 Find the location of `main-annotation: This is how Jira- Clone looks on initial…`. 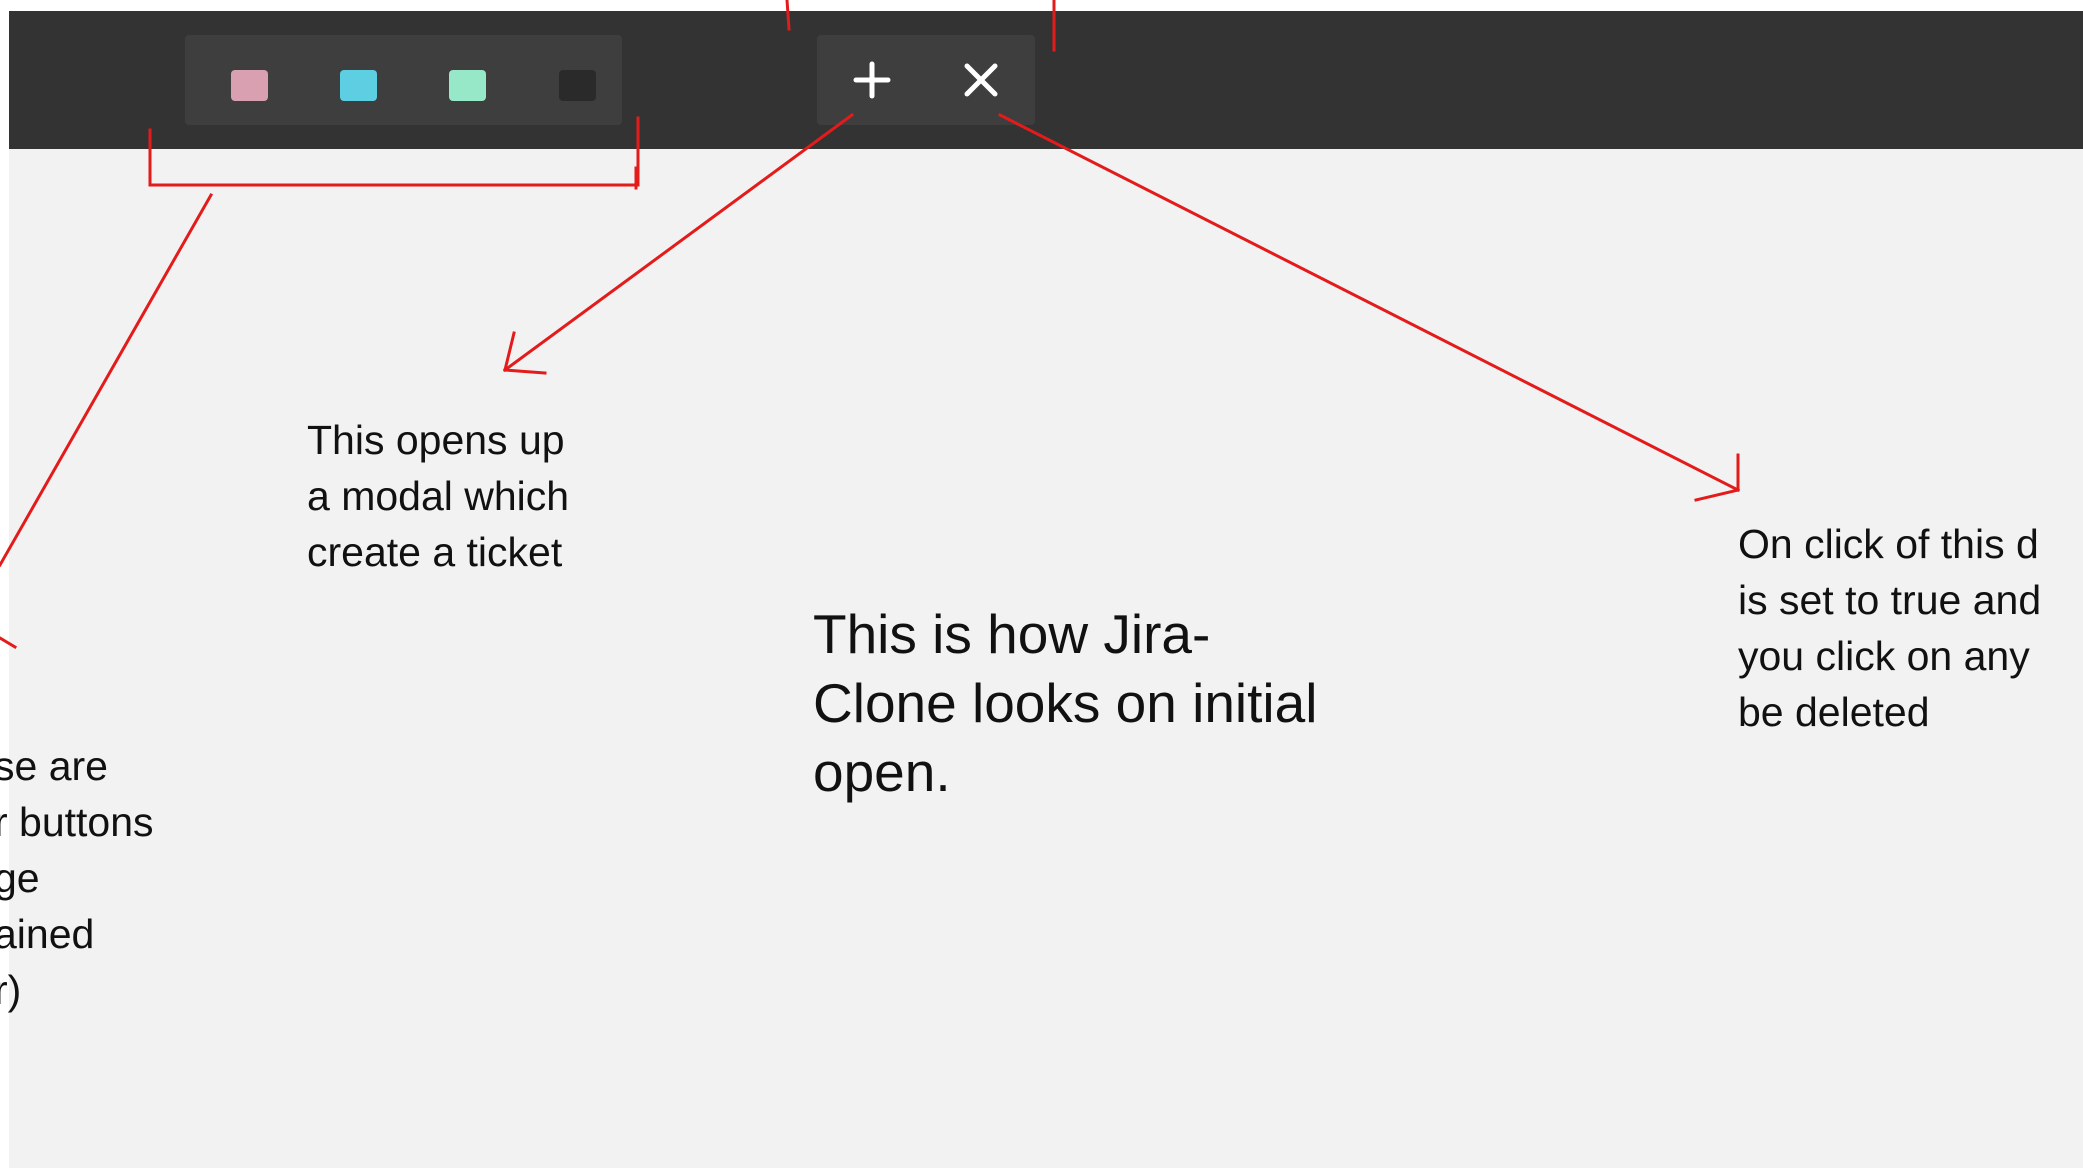

main-annotation: This is how Jira- Clone looks on initial… is located at coordinates (1065, 703).